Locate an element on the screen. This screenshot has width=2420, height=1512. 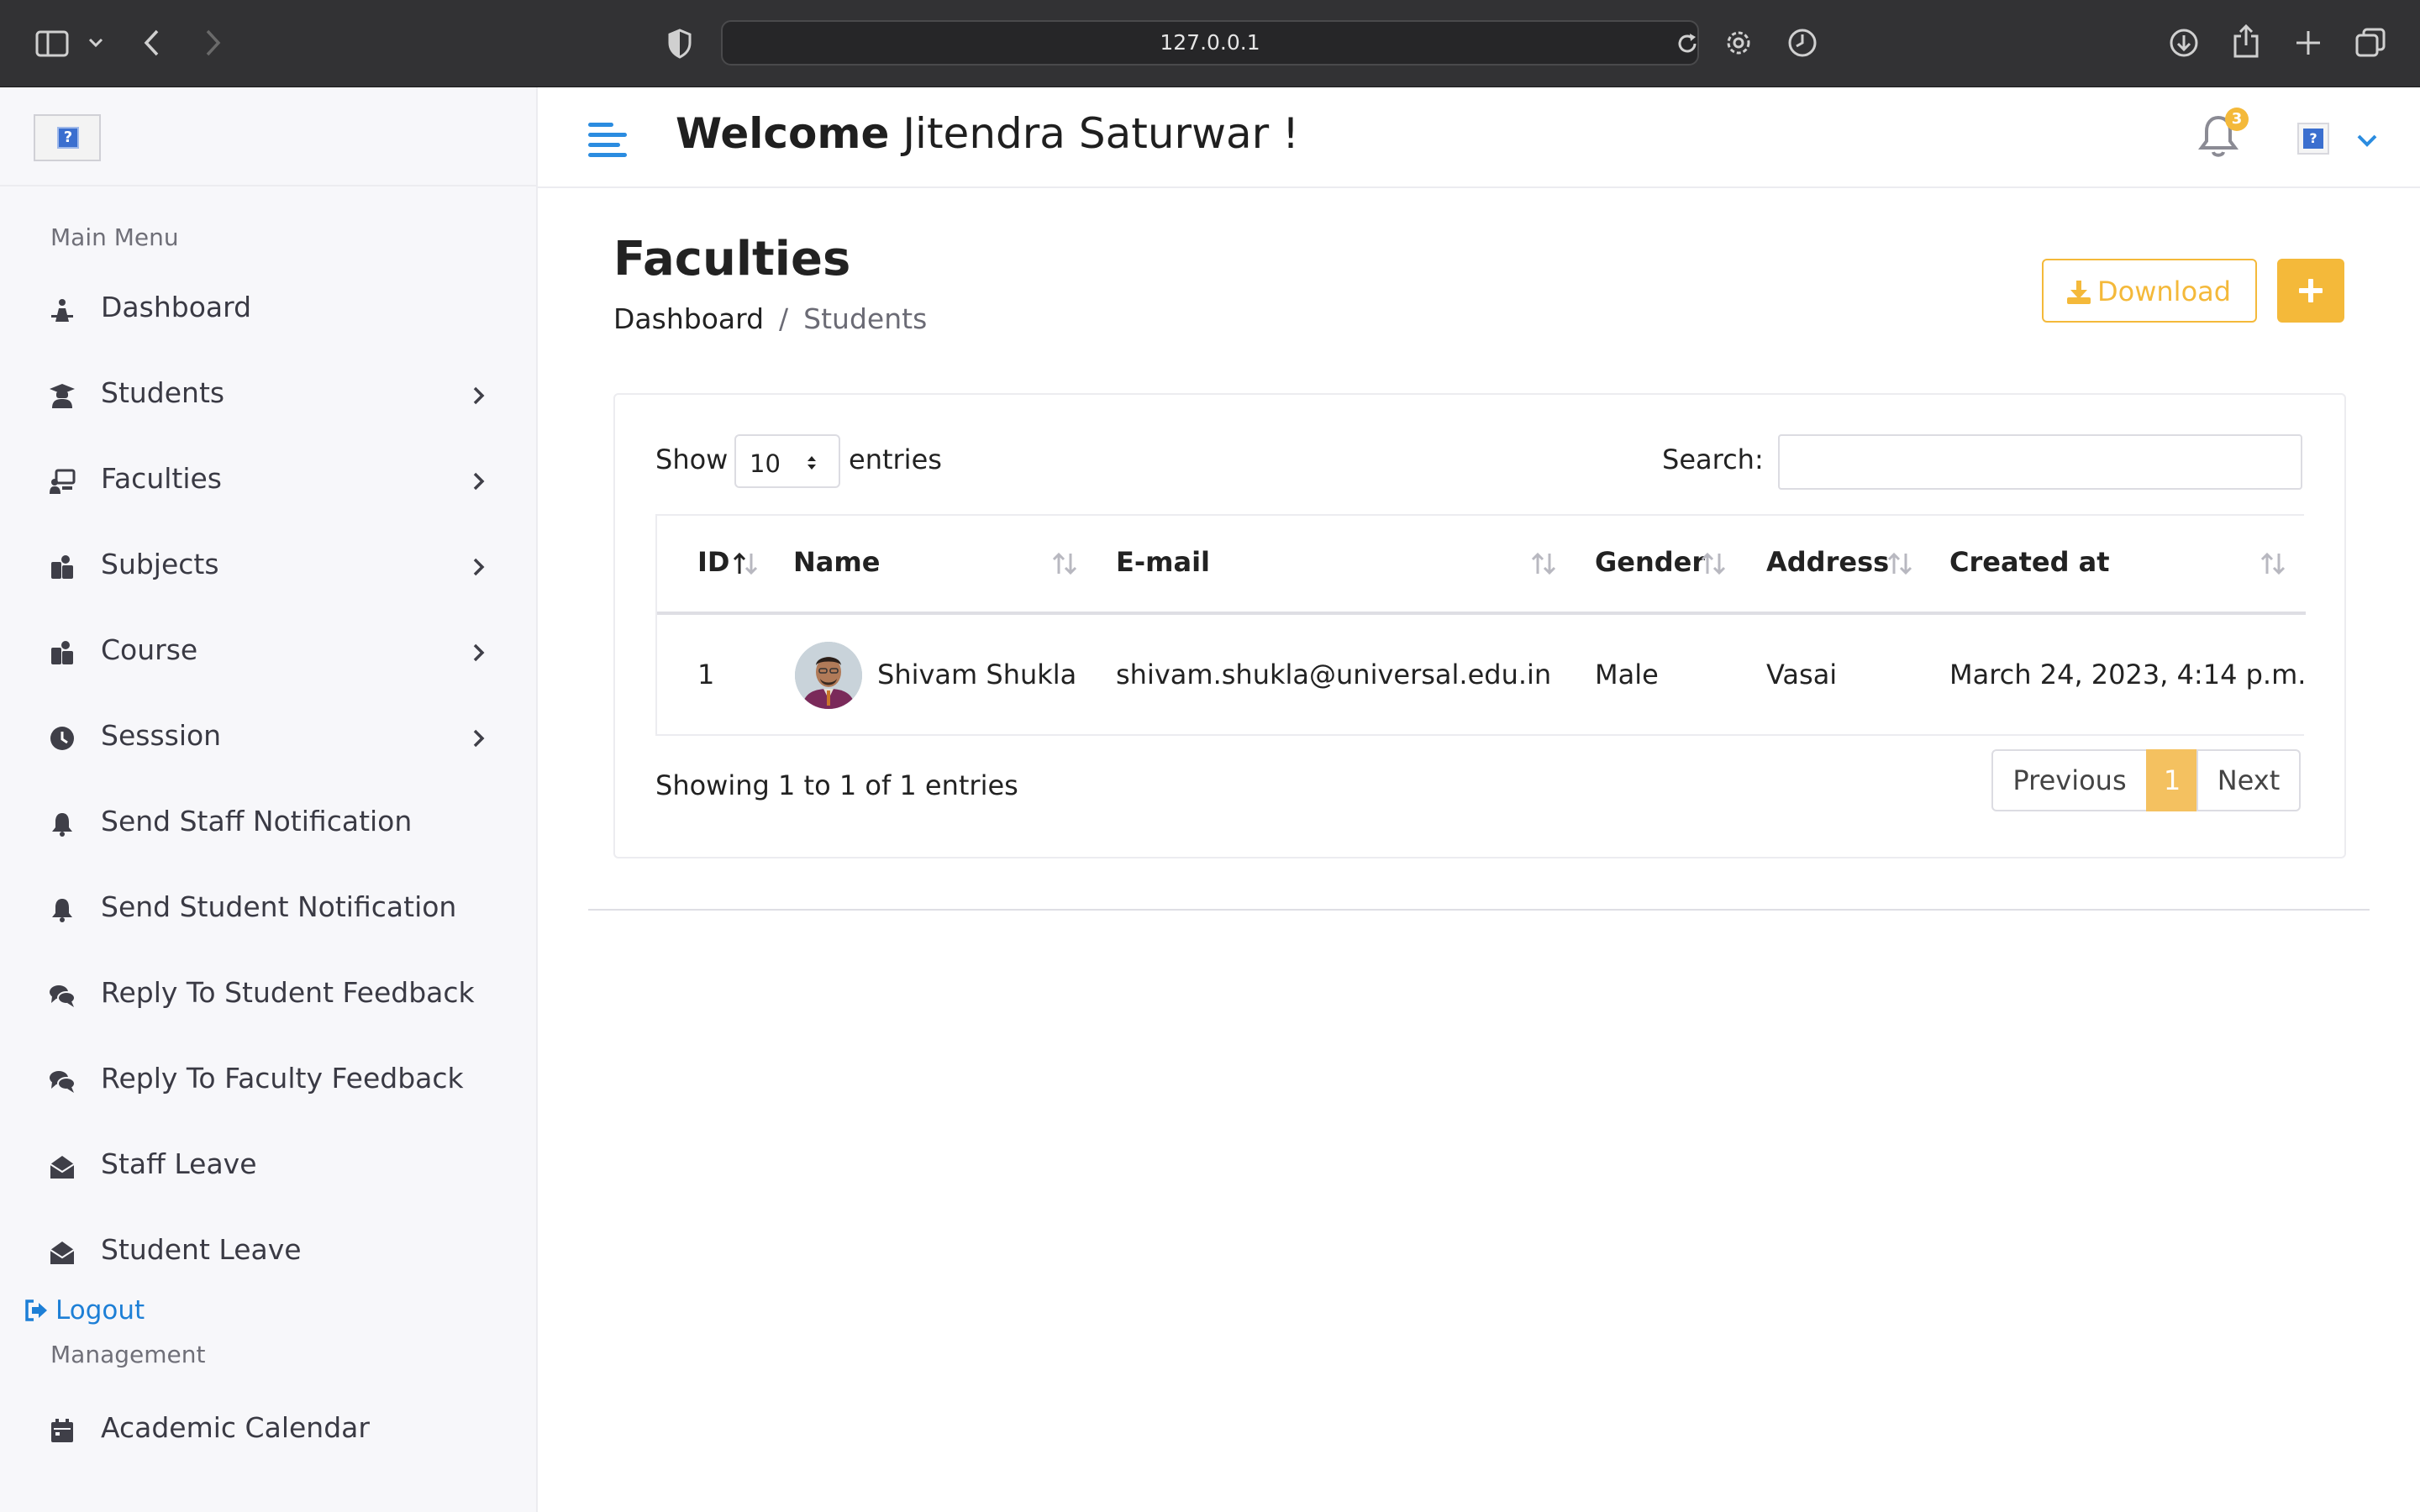
envelope-open-icon is located at coordinates (62, 1167).